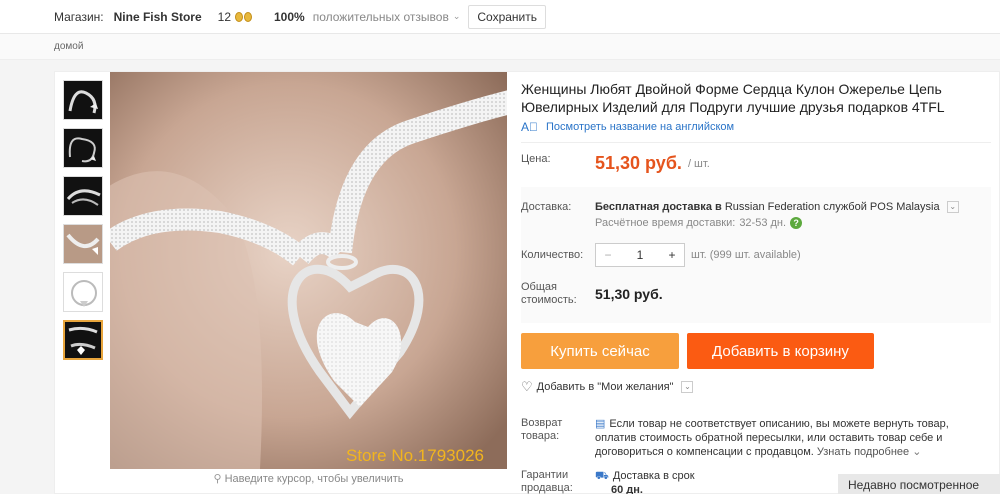  I want to click on wishlist-dropdown-icon: ⌄, so click(687, 387).